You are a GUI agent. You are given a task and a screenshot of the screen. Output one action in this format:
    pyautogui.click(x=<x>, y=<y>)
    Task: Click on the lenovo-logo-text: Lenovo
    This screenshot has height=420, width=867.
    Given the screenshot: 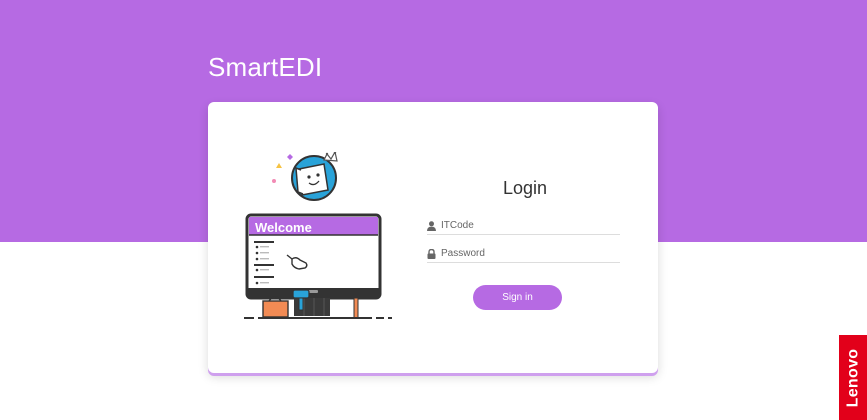 What is the action you would take?
    pyautogui.click(x=853, y=377)
    